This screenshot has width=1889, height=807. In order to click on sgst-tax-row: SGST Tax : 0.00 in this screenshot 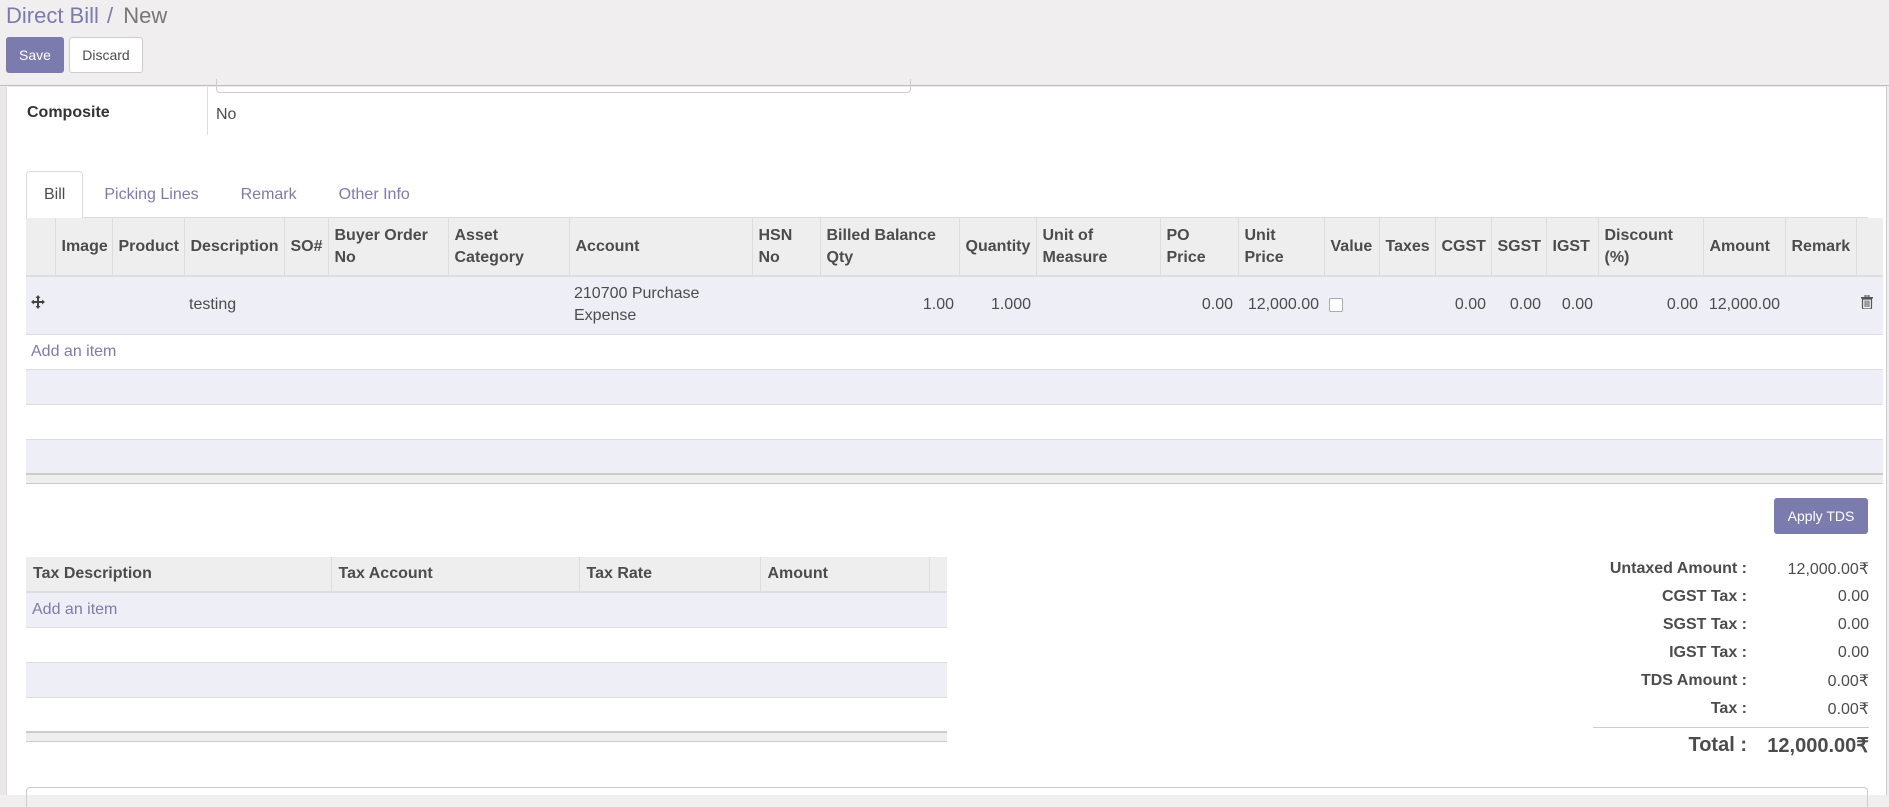, I will do `click(1726, 625)`.